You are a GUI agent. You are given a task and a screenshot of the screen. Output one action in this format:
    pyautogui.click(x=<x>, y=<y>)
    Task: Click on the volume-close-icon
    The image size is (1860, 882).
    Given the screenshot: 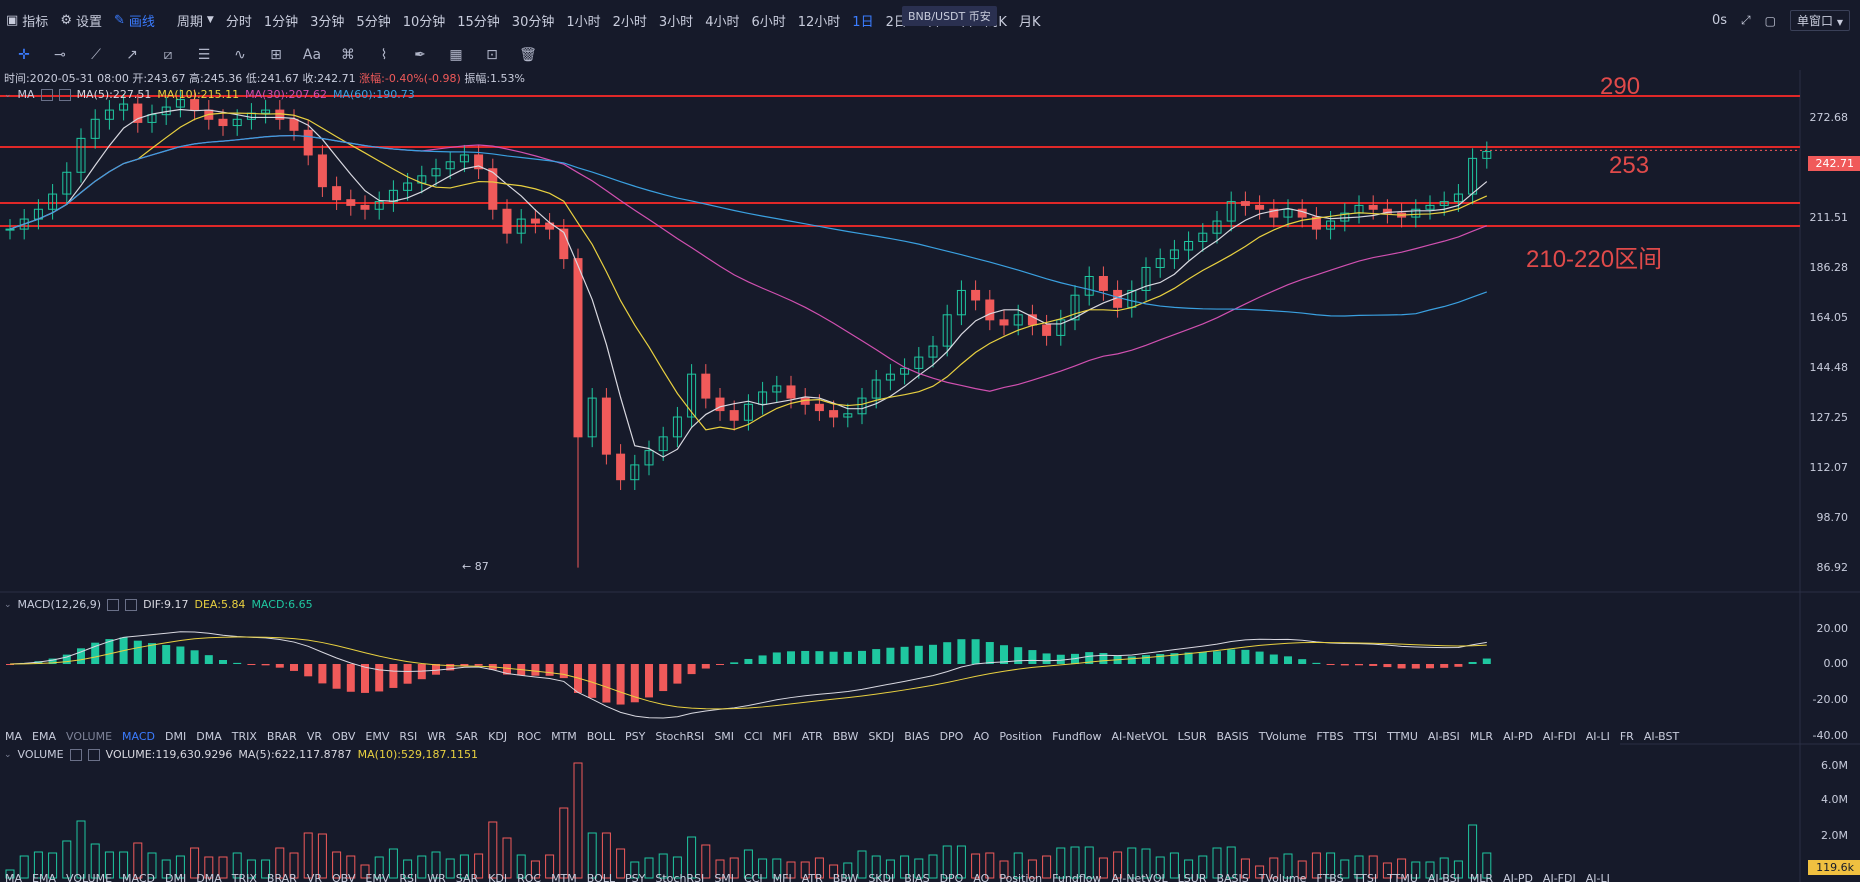 What is the action you would take?
    pyautogui.click(x=93, y=754)
    